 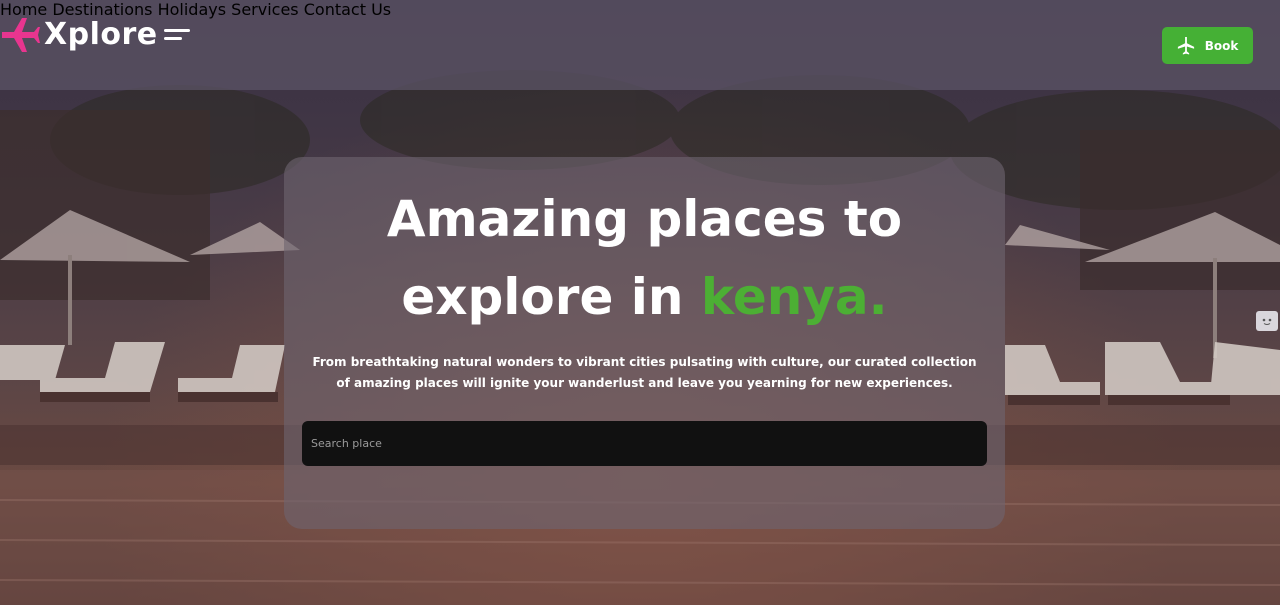 I want to click on brand-logo: Xplore, so click(x=95, y=34).